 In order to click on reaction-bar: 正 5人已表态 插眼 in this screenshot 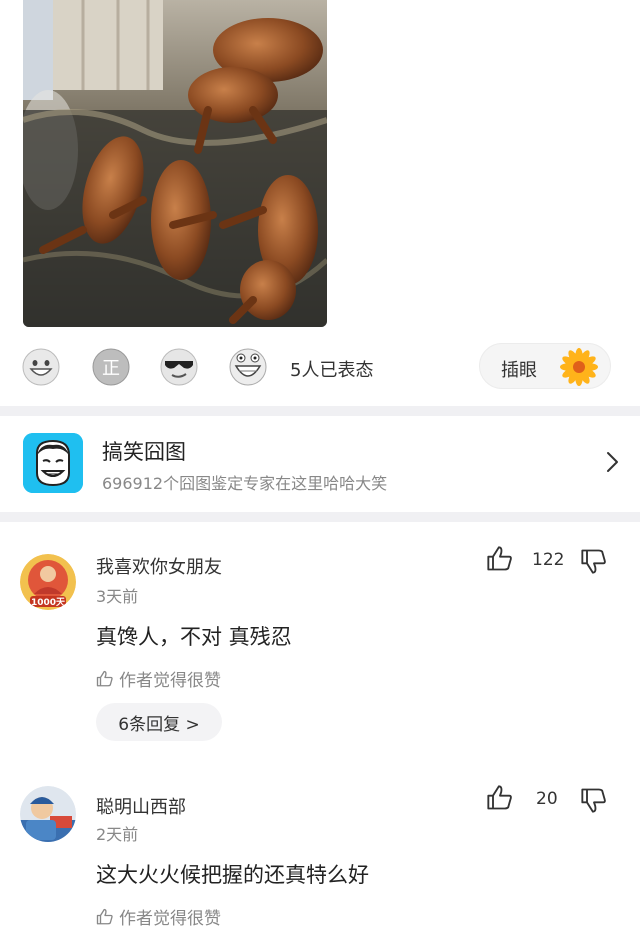, I will do `click(320, 367)`.